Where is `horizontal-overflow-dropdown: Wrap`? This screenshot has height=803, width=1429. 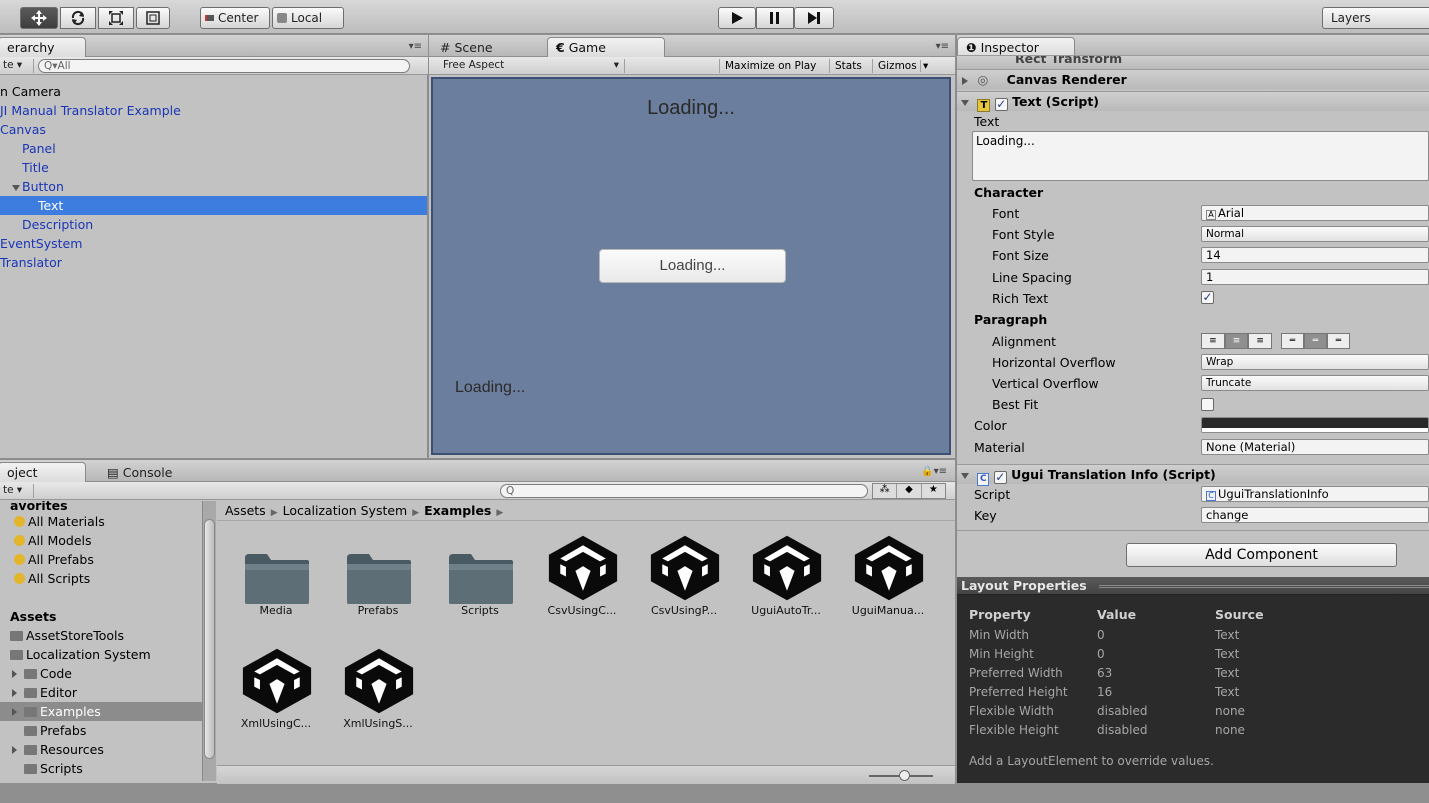
horizontal-overflow-dropdown: Wrap is located at coordinates (1315, 362).